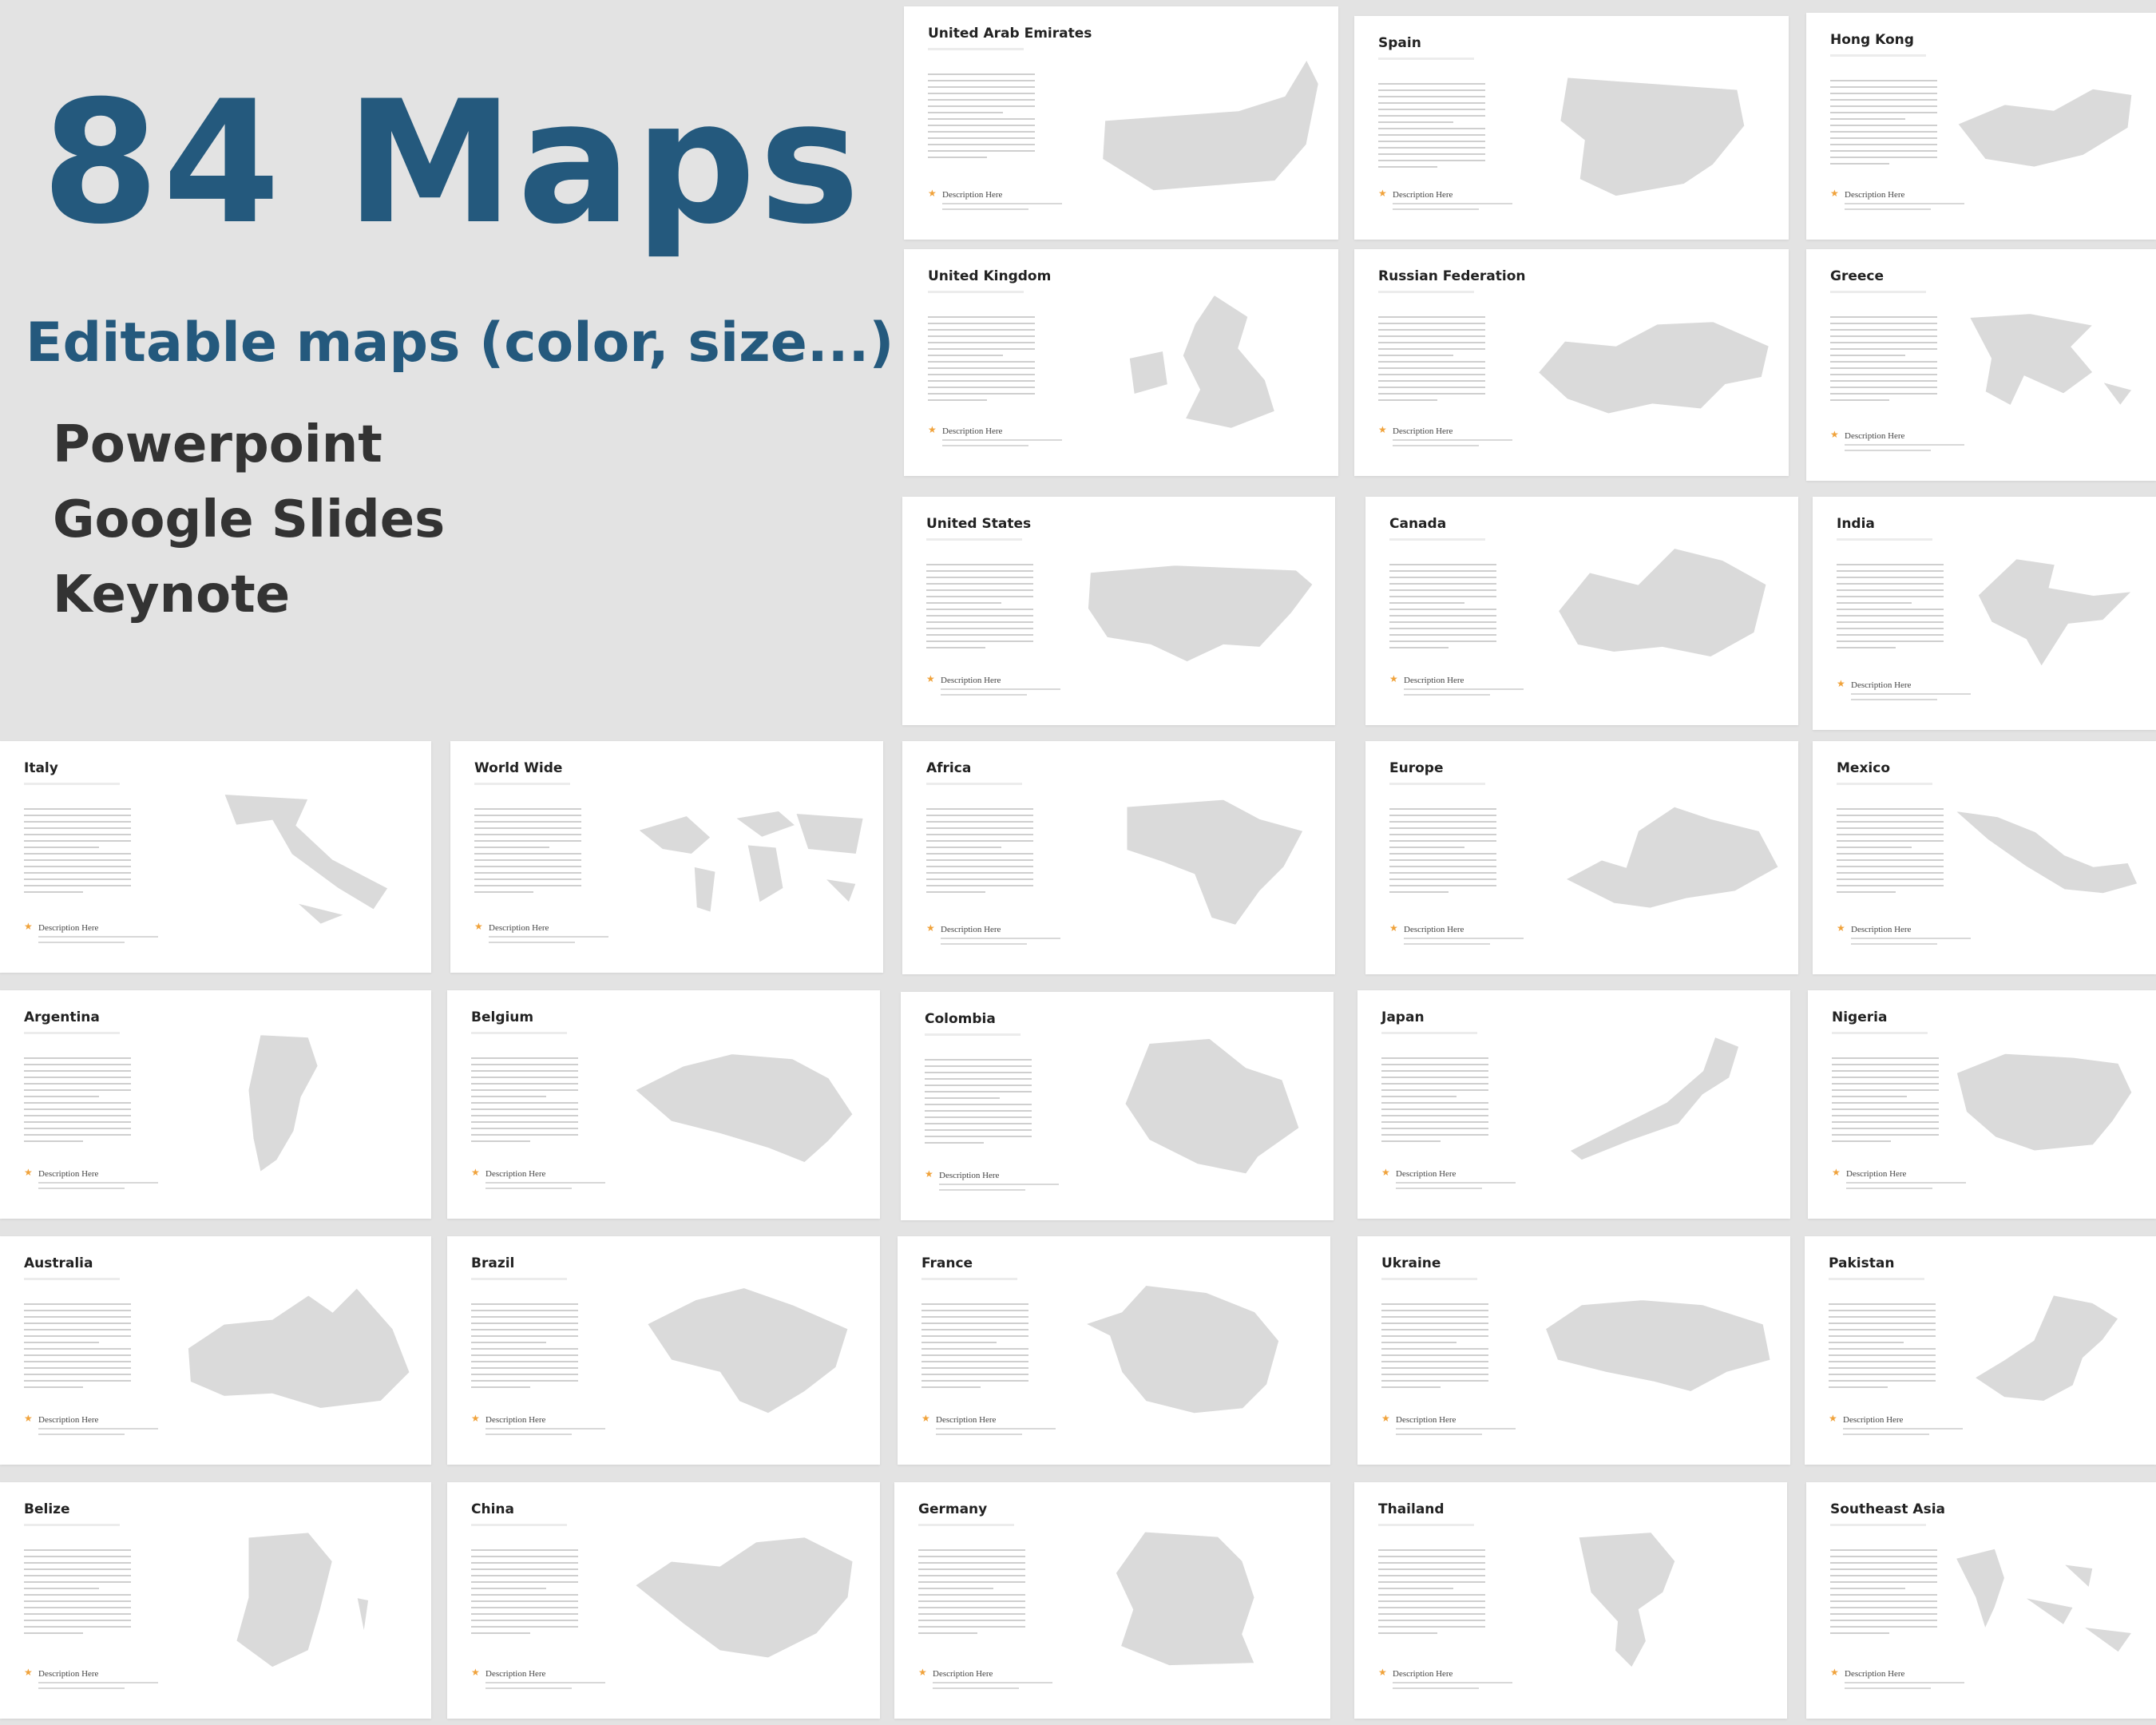 The width and height of the screenshot is (2156, 1725). Describe the element at coordinates (960, 1019) in the screenshot. I see `slide-title: Colombia` at that location.